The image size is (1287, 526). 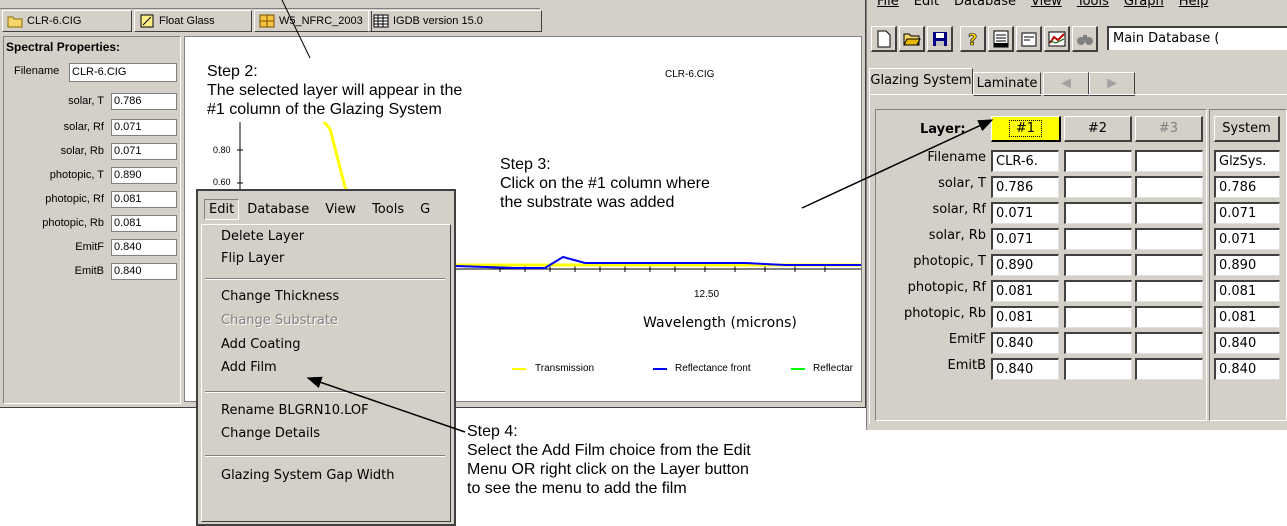 I want to click on menu-database-right: Database, so click(x=985, y=8).